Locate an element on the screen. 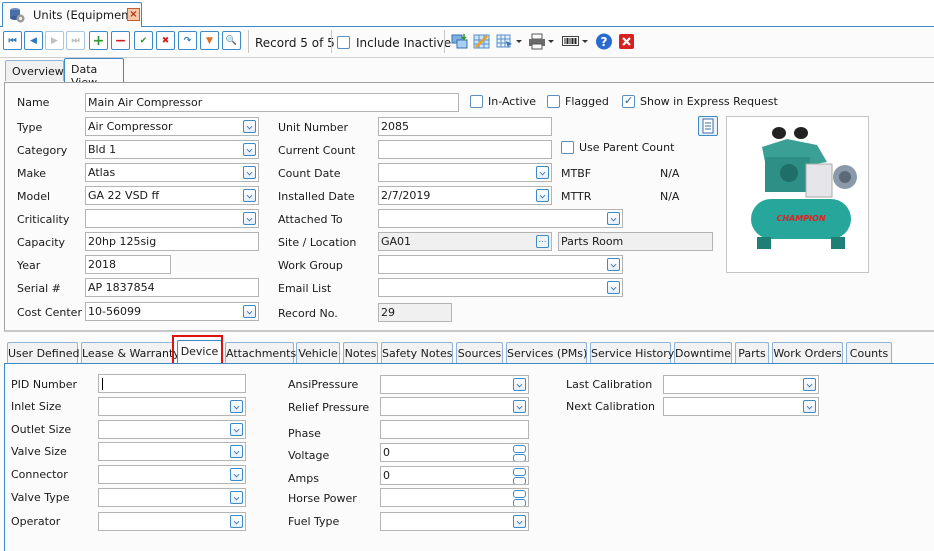 The width and height of the screenshot is (934, 551). amps-spinner: 0 is located at coordinates (454, 475).